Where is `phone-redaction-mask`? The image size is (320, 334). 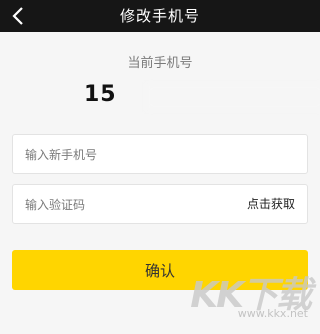 phone-redaction-mask is located at coordinates (233, 97).